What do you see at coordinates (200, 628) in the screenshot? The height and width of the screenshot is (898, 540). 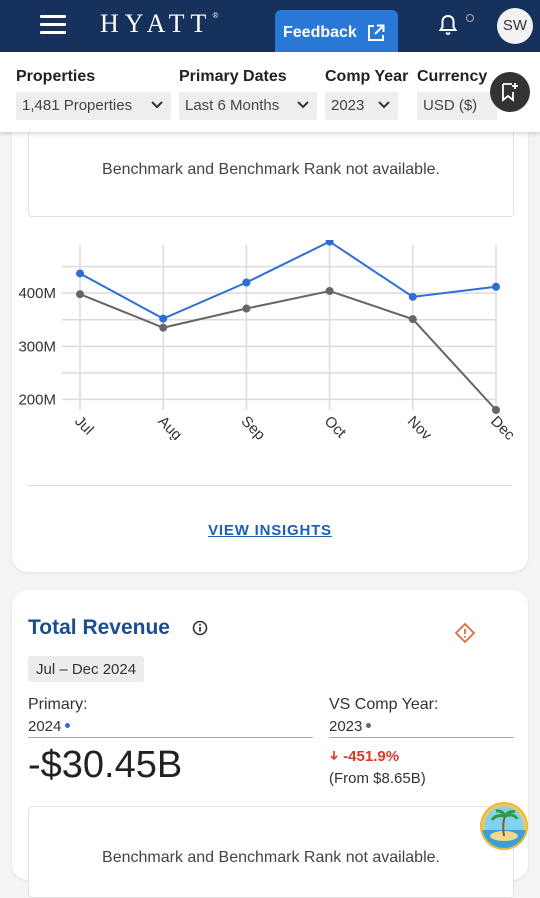 I see `info-icon` at bounding box center [200, 628].